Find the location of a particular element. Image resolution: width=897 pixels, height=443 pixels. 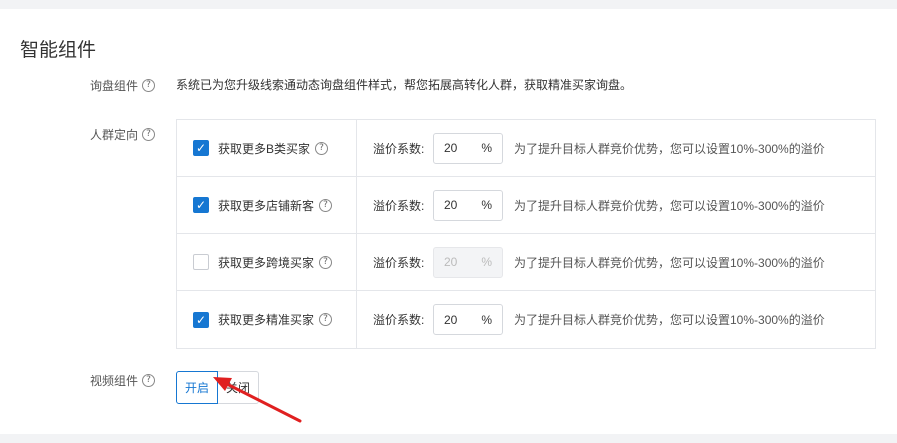

inquiry-row-label: 询盘组件 ? is located at coordinates (123, 85).